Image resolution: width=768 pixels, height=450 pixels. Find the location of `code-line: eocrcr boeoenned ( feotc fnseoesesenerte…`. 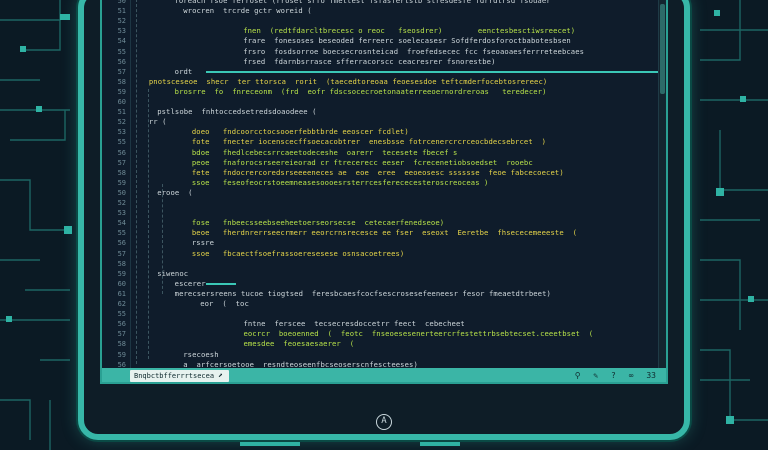

code-line: eocrcr boeoenned ( feotc fnseoesesenerte… is located at coordinates (414, 334).